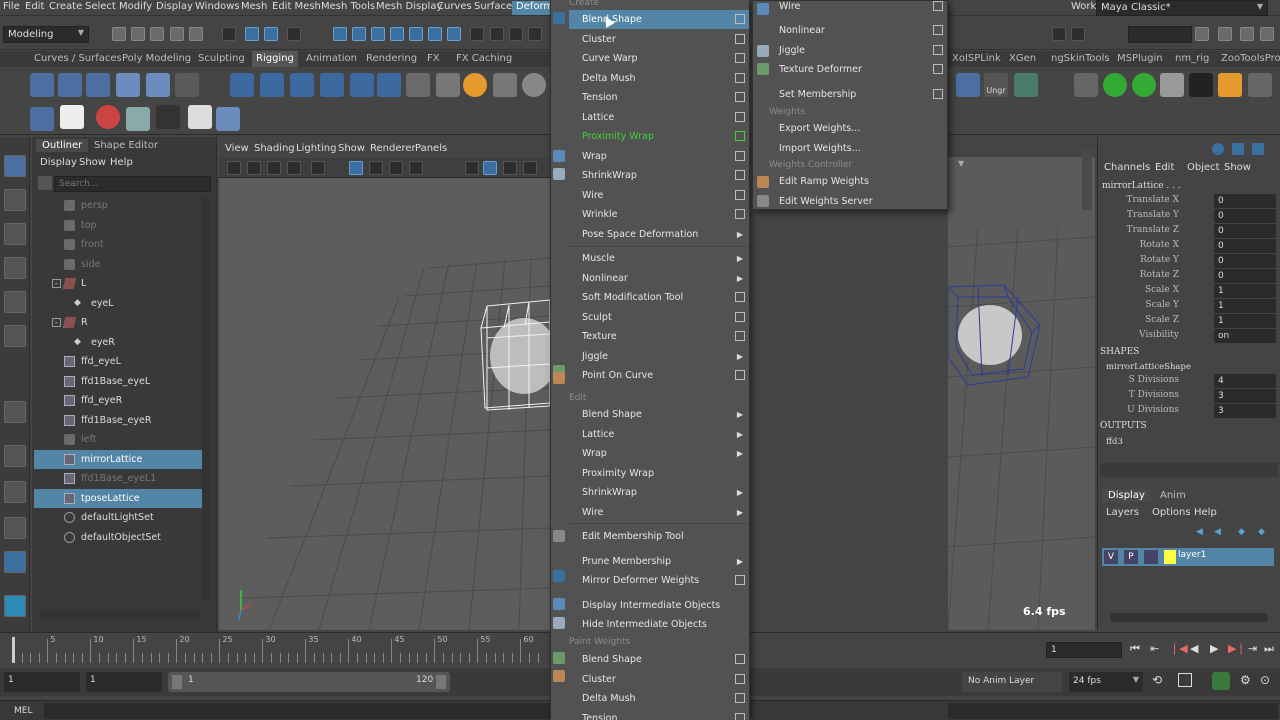 Image resolution: width=1280 pixels, height=720 pixels. Describe the element at coordinates (1189, 396) in the screenshot. I see `cb-attr-row-t-divisions: T Divisions 3` at that location.